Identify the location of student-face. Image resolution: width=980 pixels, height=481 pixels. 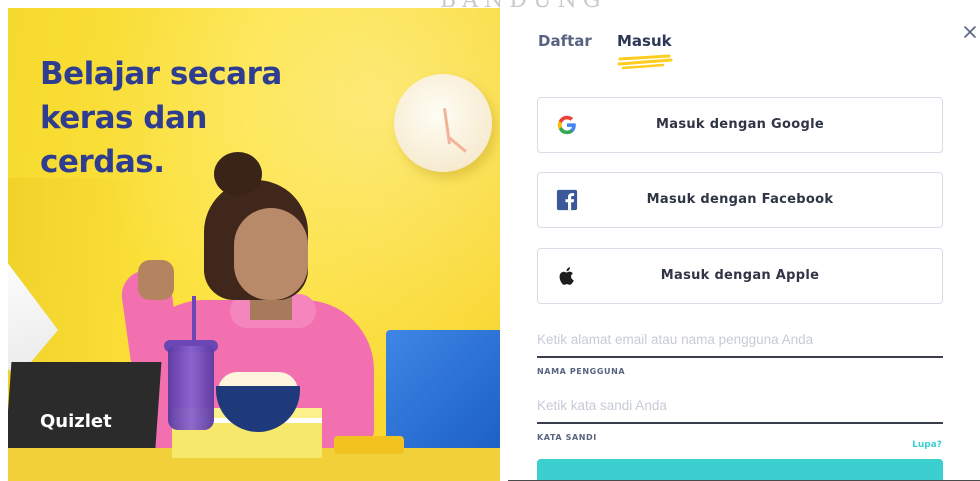
(271, 254).